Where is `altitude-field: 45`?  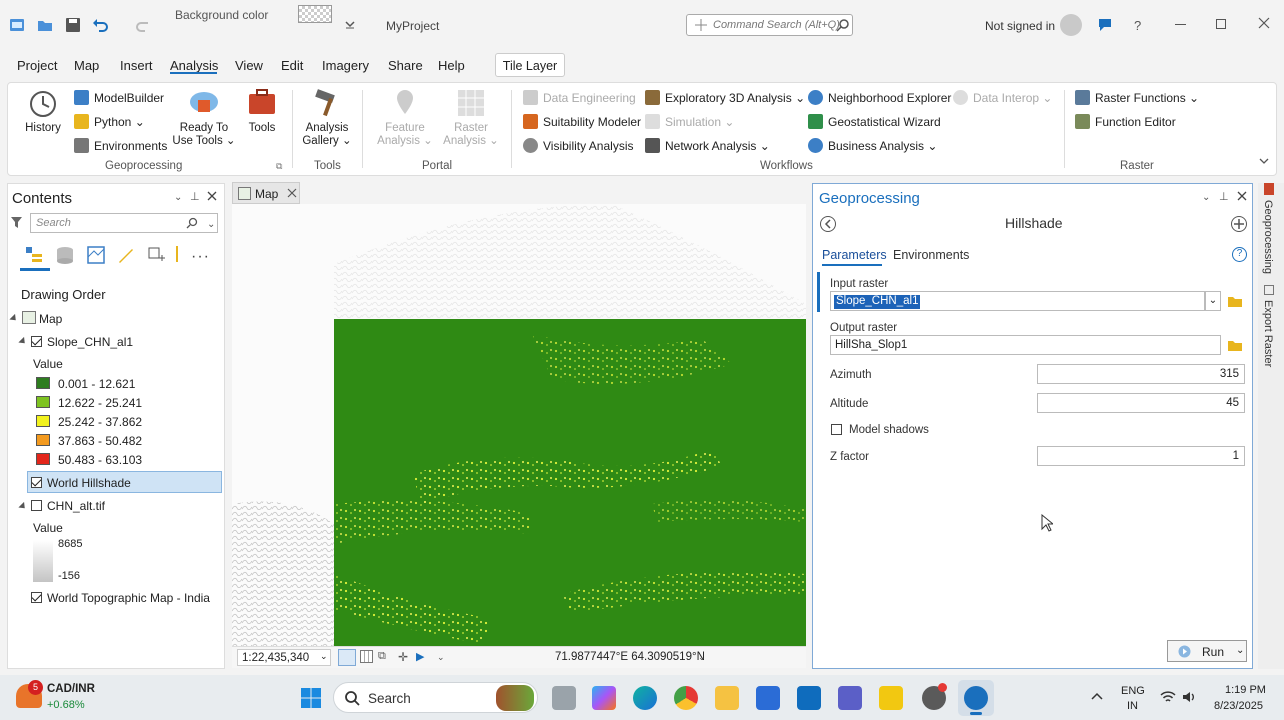 altitude-field: 45 is located at coordinates (1141, 403).